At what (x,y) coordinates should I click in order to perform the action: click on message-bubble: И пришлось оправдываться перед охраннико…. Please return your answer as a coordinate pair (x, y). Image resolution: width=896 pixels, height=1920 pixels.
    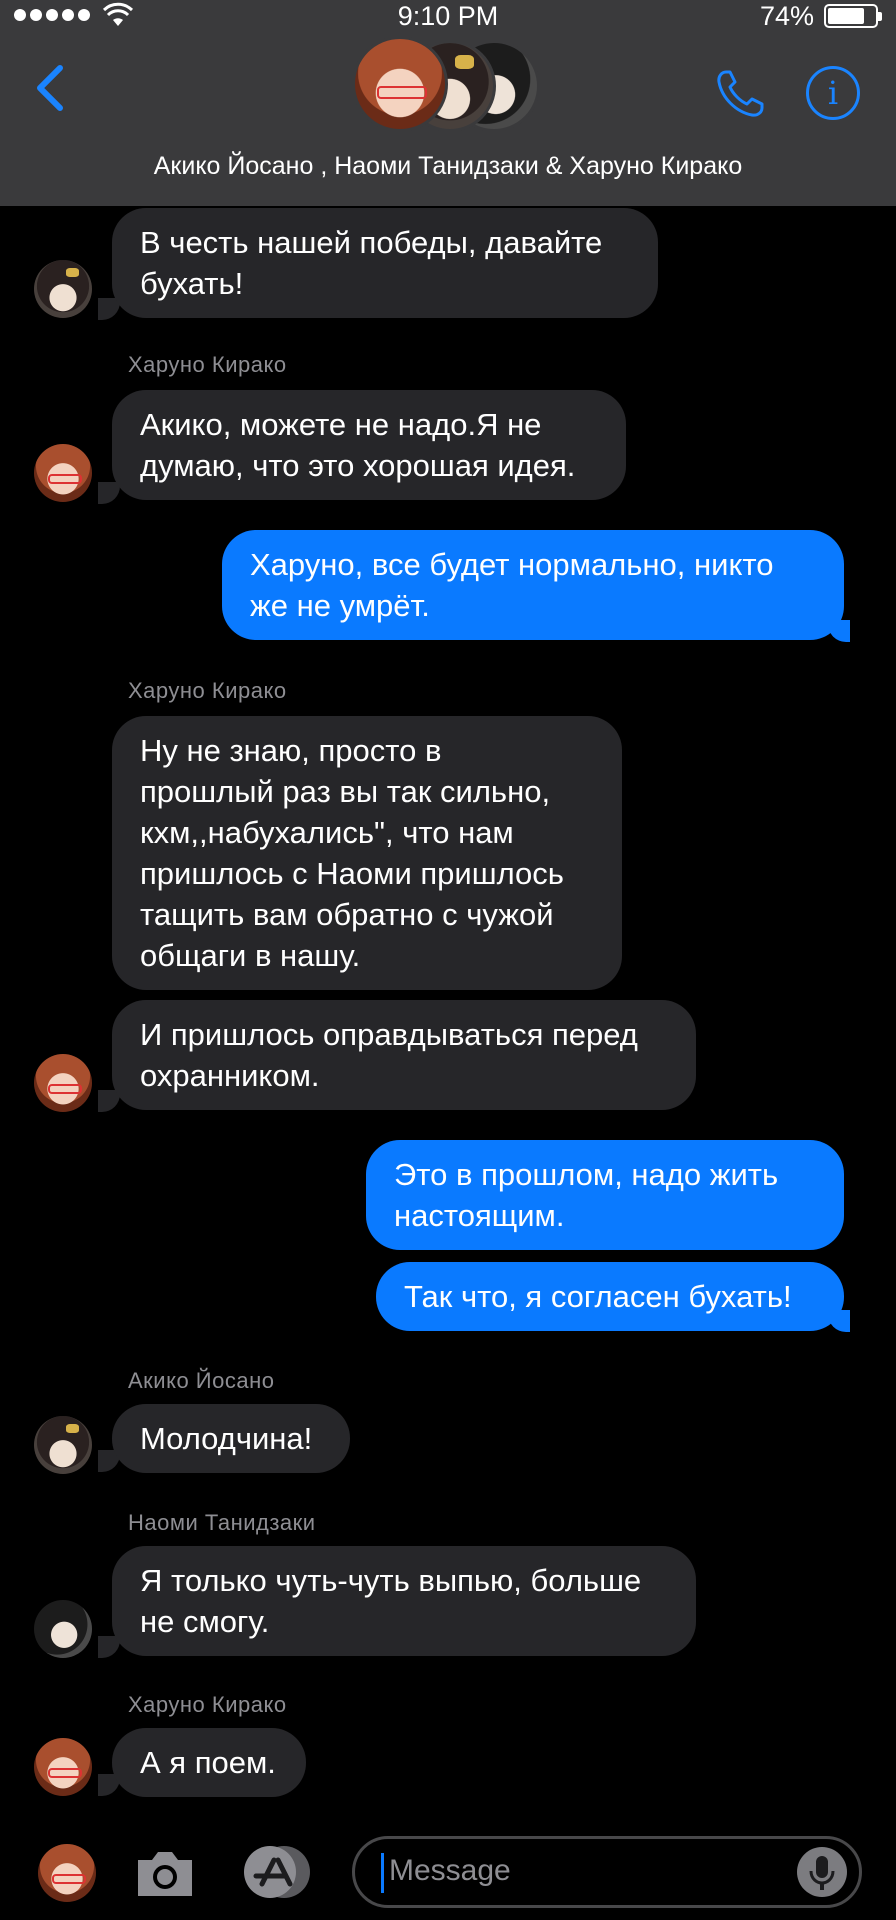
    Looking at the image, I should click on (404, 1055).